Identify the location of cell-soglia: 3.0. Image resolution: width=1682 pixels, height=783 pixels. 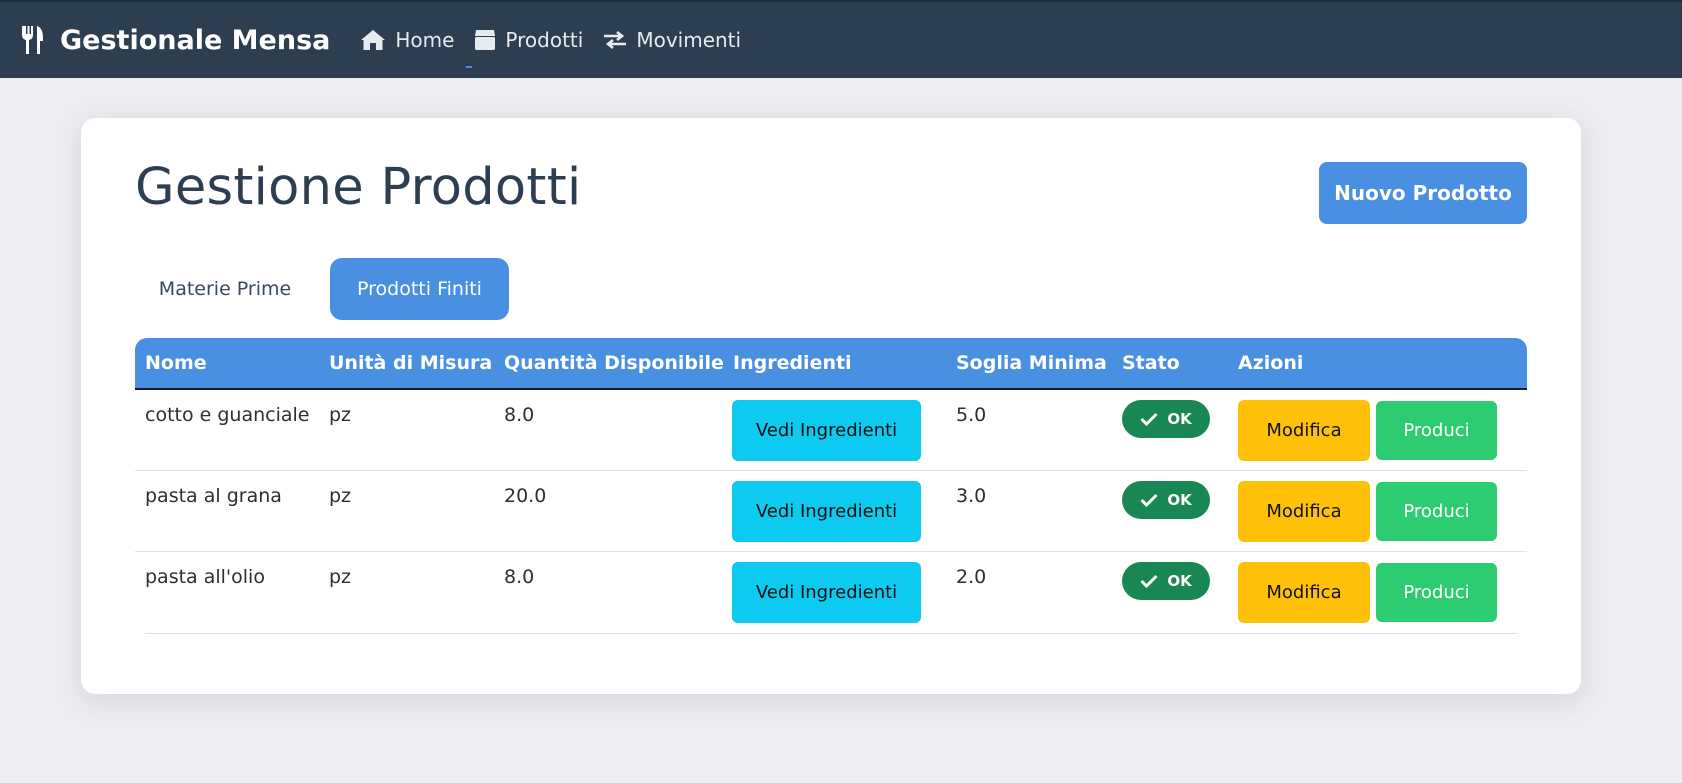
(971, 496).